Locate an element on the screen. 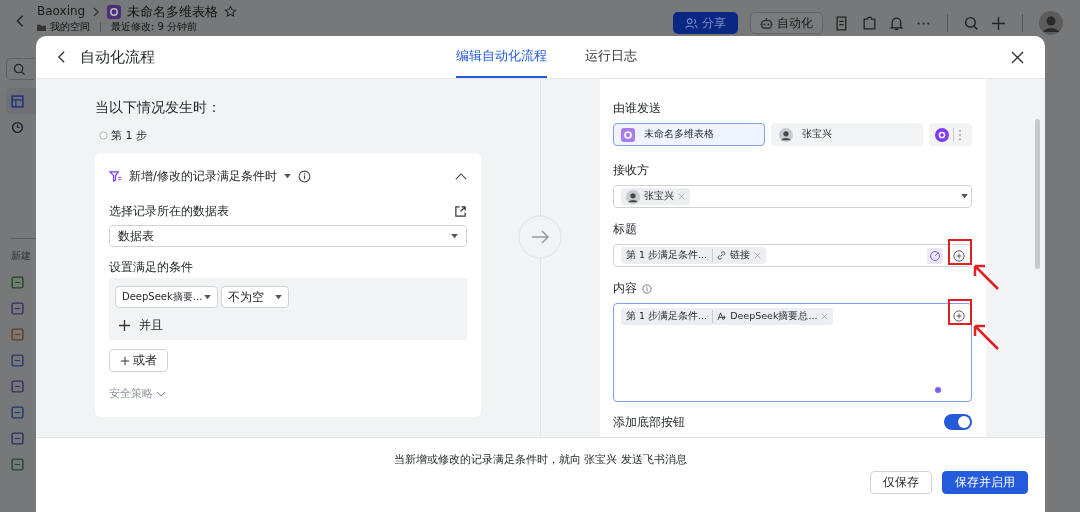 This screenshot has width=1080, height=512. step-node-icon is located at coordinates (103, 135).